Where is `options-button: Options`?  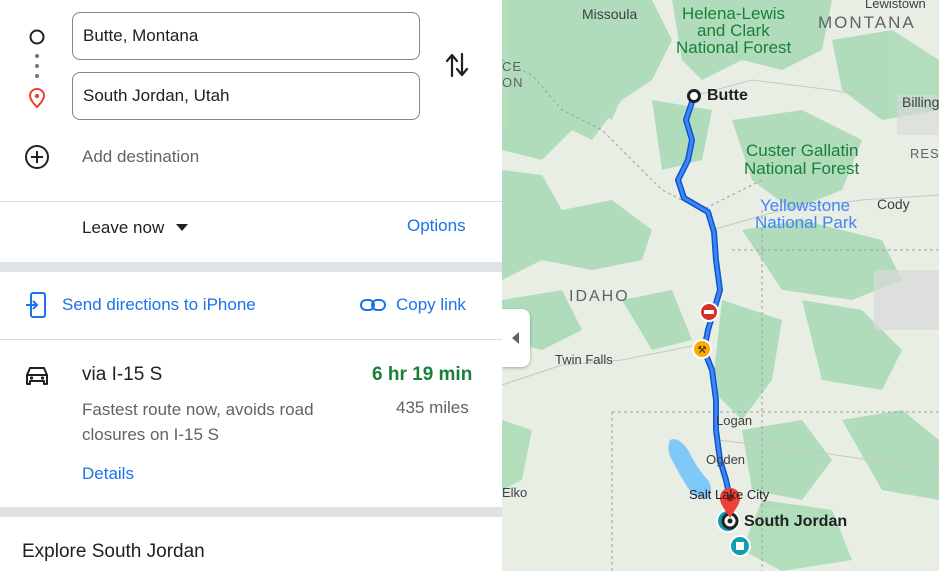 options-button: Options is located at coordinates (436, 226).